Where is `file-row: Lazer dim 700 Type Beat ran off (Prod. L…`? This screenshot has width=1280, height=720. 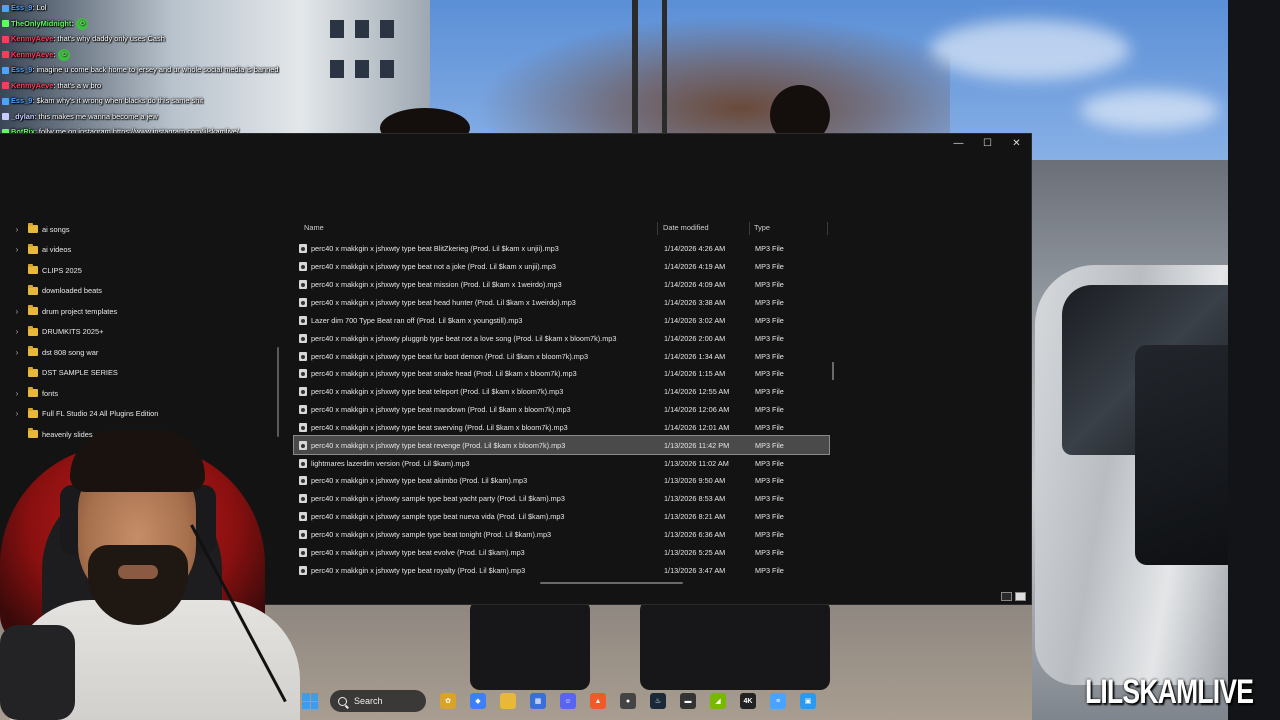 file-row: Lazer dim 700 Type Beat ran off (Prod. L… is located at coordinates (561, 320).